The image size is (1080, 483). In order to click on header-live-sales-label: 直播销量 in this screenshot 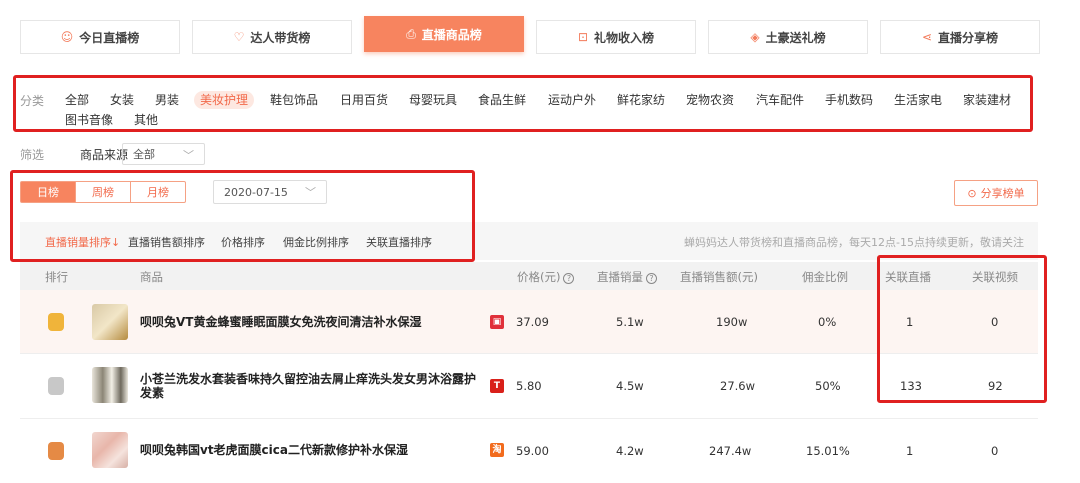, I will do `click(620, 277)`.